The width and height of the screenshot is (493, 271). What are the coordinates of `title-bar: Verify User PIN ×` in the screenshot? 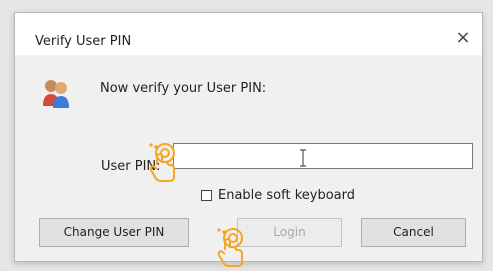 It's located at (248, 34).